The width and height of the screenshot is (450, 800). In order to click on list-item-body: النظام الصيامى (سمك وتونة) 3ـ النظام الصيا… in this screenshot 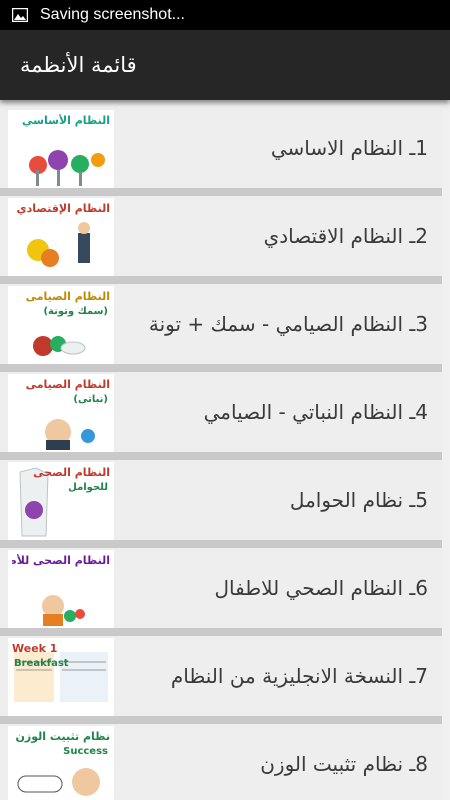, I will do `click(221, 324)`.